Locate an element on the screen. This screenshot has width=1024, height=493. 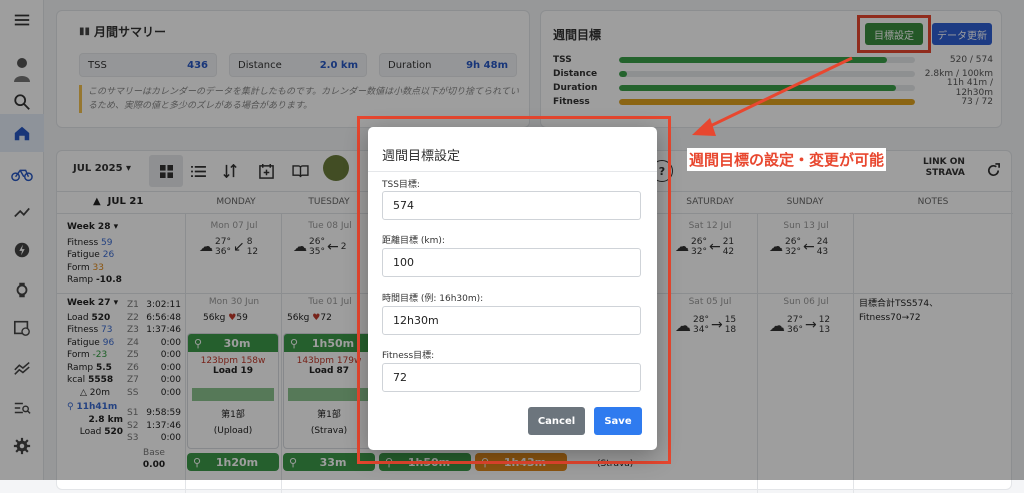
cancel-button: Cancel is located at coordinates (556, 421).